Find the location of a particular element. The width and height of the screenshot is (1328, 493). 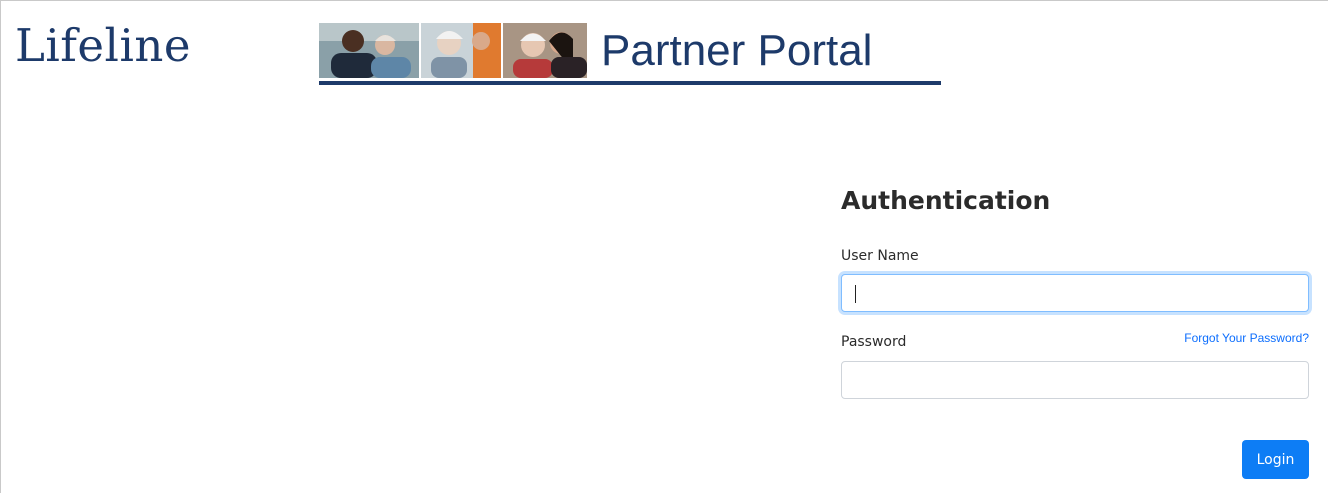

password-input is located at coordinates (1075, 380).